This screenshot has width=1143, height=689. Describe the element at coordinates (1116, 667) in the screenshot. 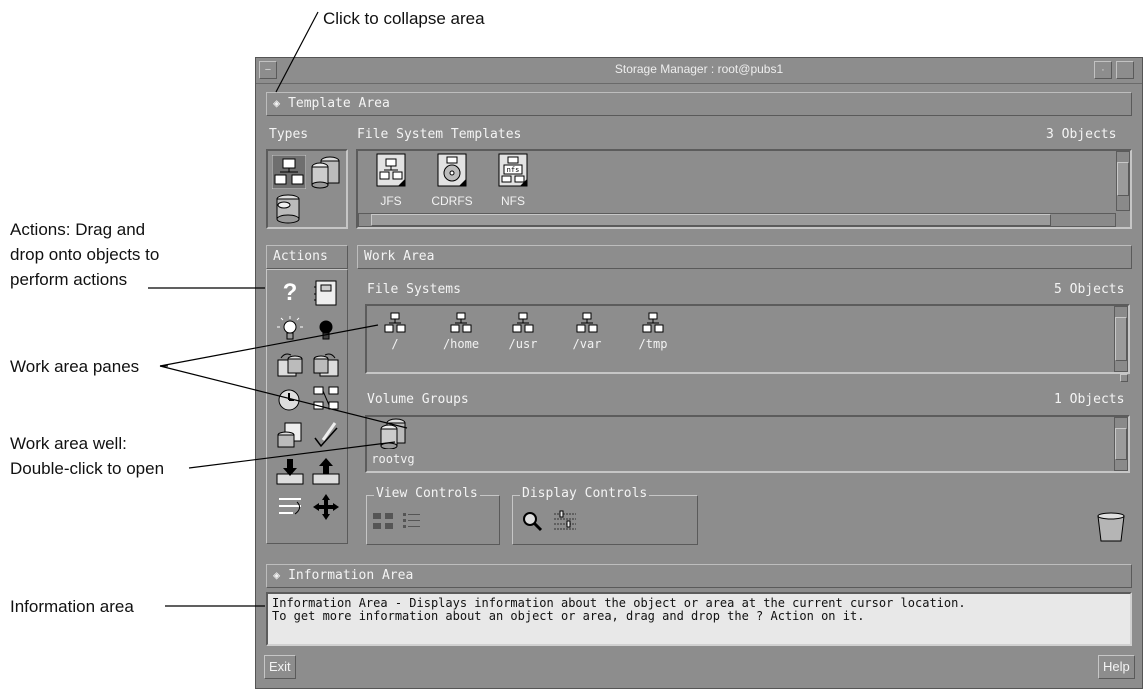

I see `help-button: Help` at that location.